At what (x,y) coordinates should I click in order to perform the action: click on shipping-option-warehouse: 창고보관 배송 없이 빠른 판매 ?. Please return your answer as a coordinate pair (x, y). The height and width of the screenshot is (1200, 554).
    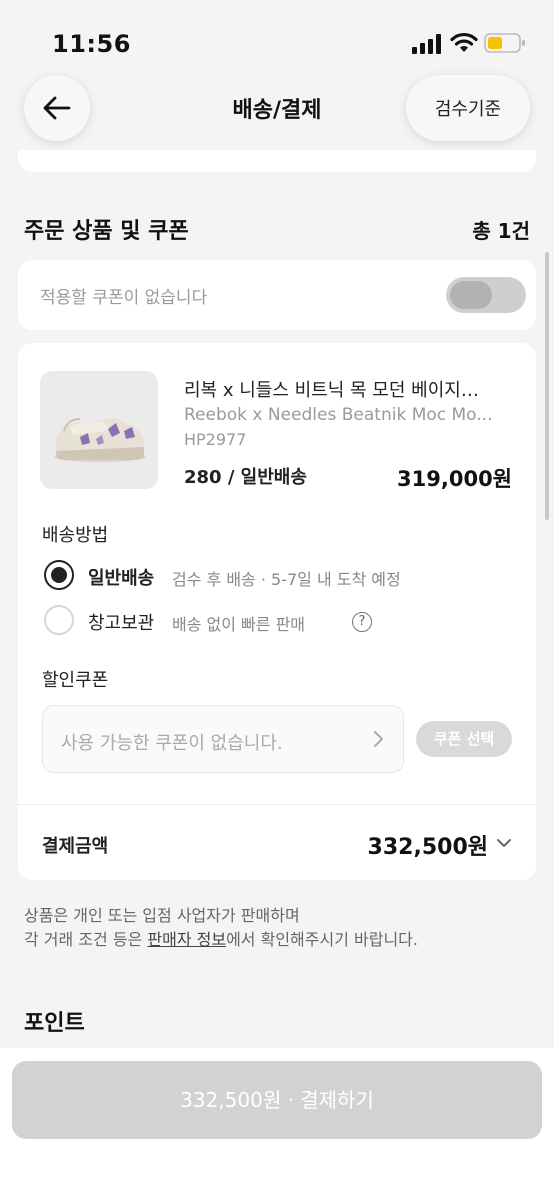
    Looking at the image, I should click on (284, 621).